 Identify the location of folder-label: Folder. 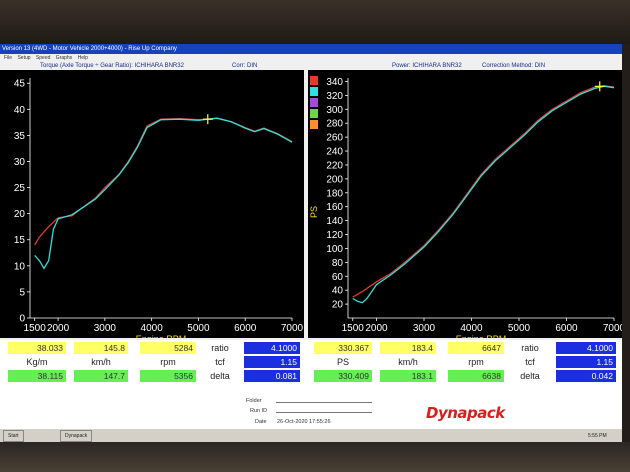
(254, 401).